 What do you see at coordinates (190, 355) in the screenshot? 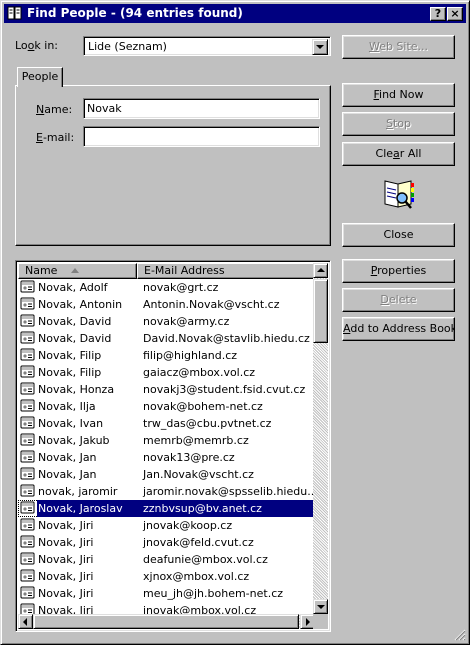
I see `contact-email: filip@highland.cz` at bounding box center [190, 355].